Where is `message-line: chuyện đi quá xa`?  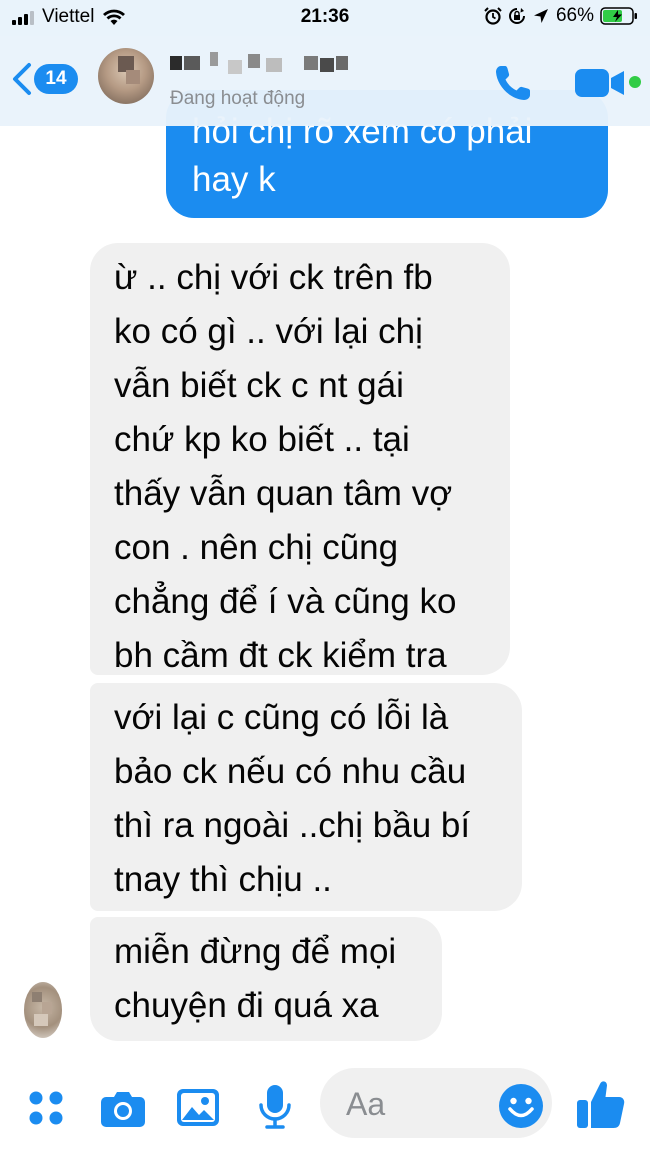
message-line: chuyện đi quá xa is located at coordinates (246, 1005).